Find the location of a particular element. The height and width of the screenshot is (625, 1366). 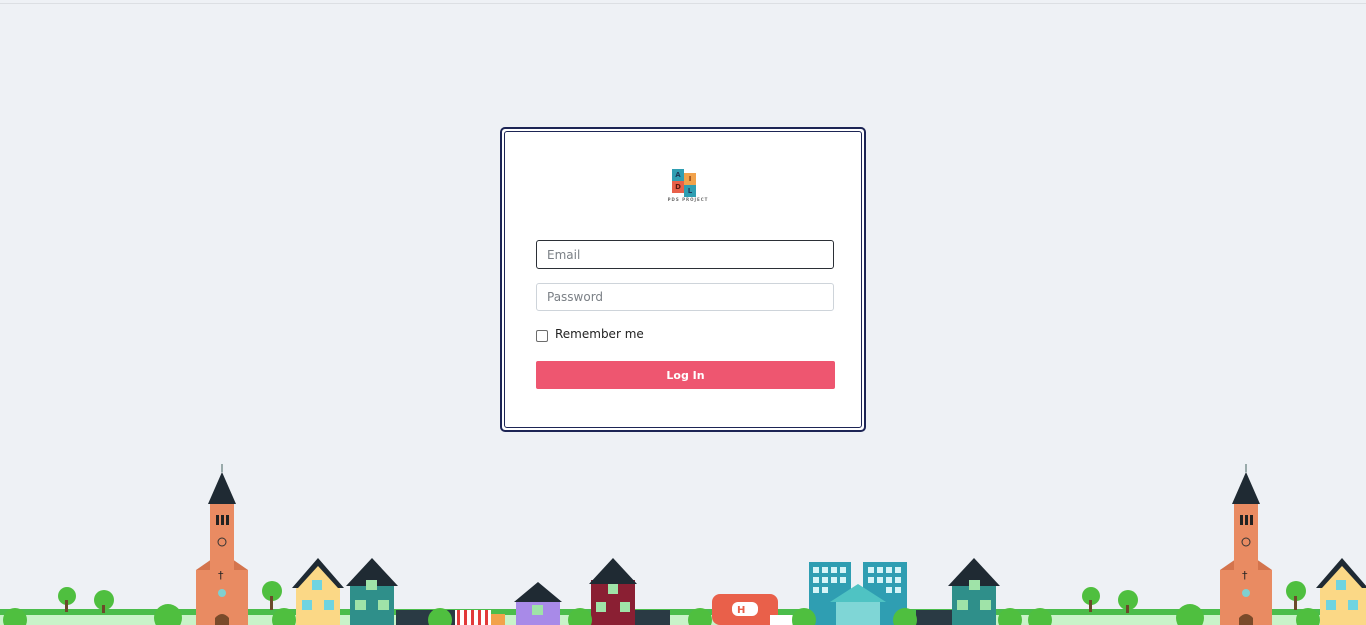

logo-tile-i: I is located at coordinates (690, 179).